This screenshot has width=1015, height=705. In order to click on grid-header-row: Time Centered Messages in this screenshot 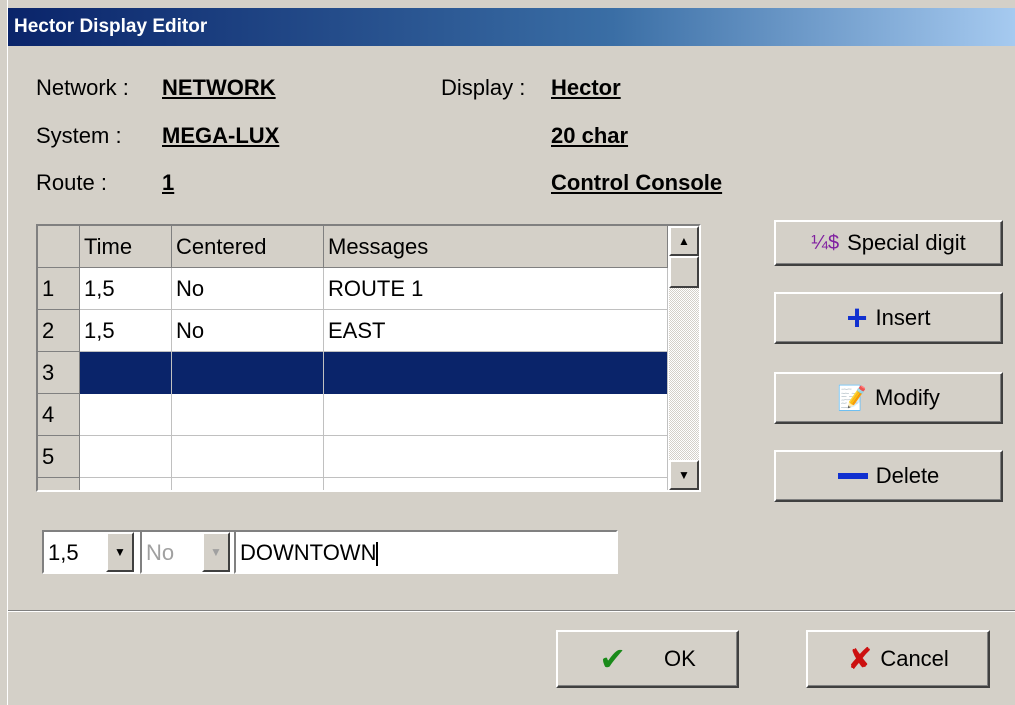, I will do `click(353, 247)`.